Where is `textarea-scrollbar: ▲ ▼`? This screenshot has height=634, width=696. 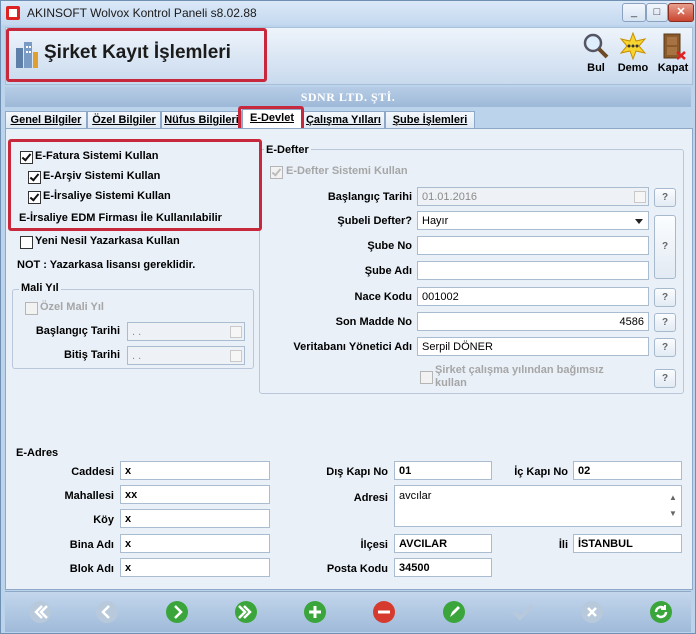 textarea-scrollbar: ▲ ▼ is located at coordinates (673, 506).